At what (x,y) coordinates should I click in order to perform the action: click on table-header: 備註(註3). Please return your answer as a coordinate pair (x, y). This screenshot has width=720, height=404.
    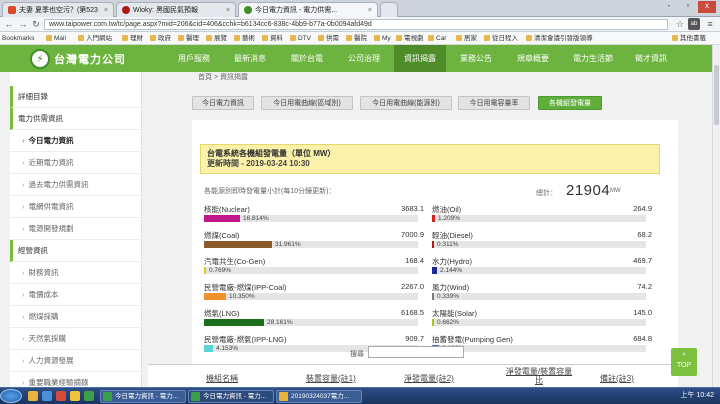
    Looking at the image, I should click on (617, 378).